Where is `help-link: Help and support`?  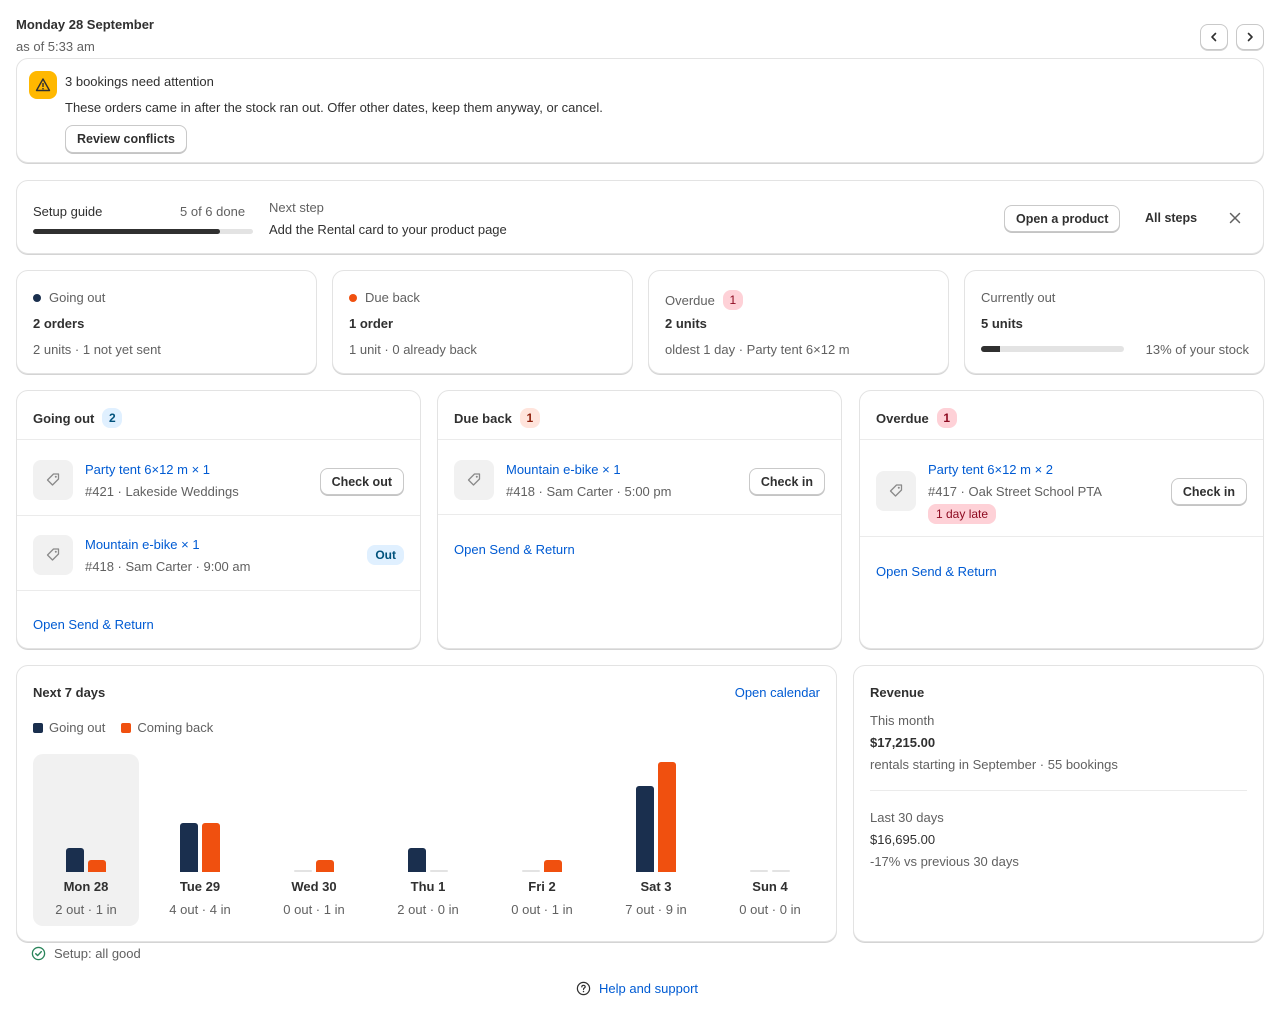 help-link: Help and support is located at coordinates (637, 988).